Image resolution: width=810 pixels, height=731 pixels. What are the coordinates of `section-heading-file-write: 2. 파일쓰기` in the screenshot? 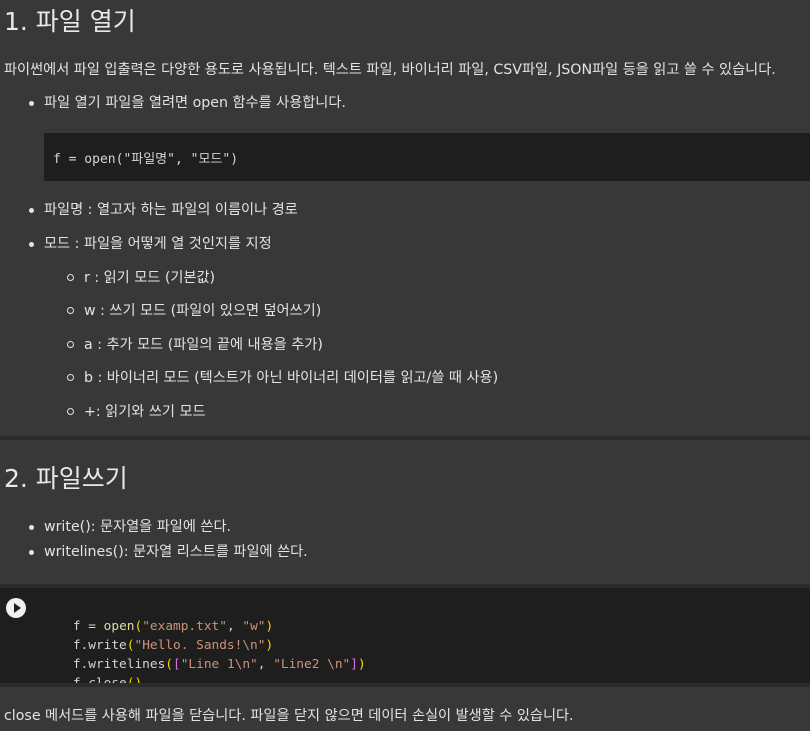 It's located at (66, 478).